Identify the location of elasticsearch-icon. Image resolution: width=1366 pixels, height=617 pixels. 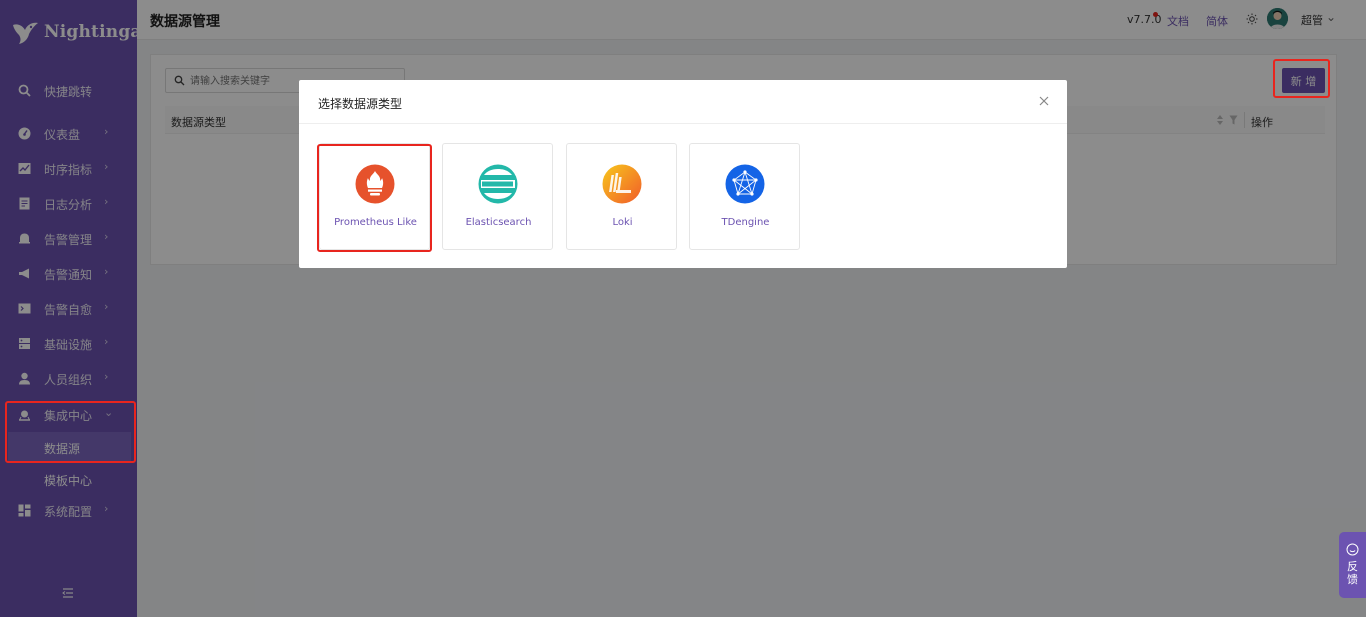
(498, 184).